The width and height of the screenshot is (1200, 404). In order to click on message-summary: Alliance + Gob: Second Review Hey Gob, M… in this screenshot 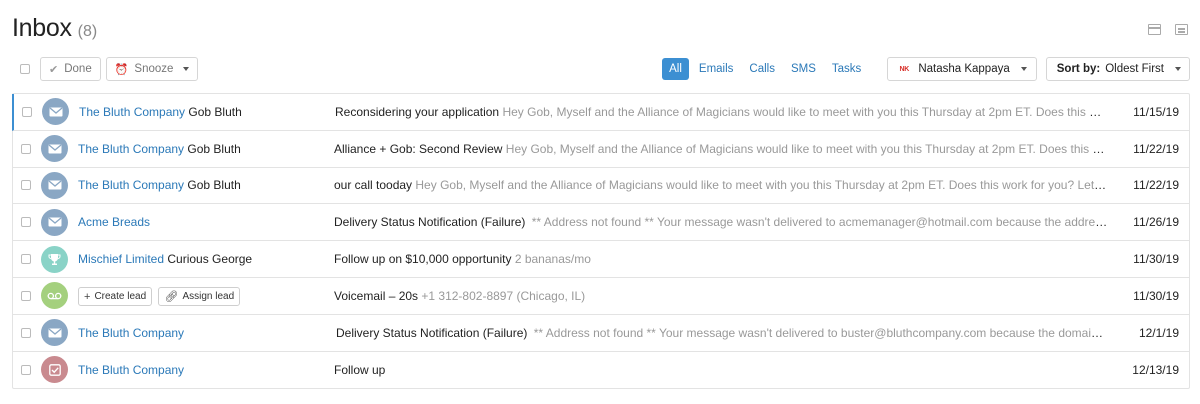, I will do `click(721, 149)`.